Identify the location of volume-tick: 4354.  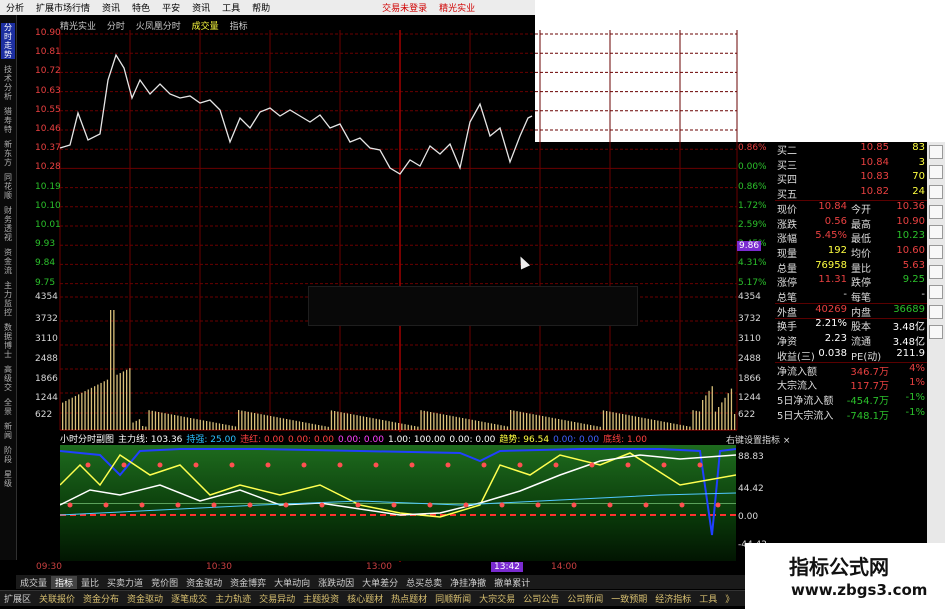
(46, 297).